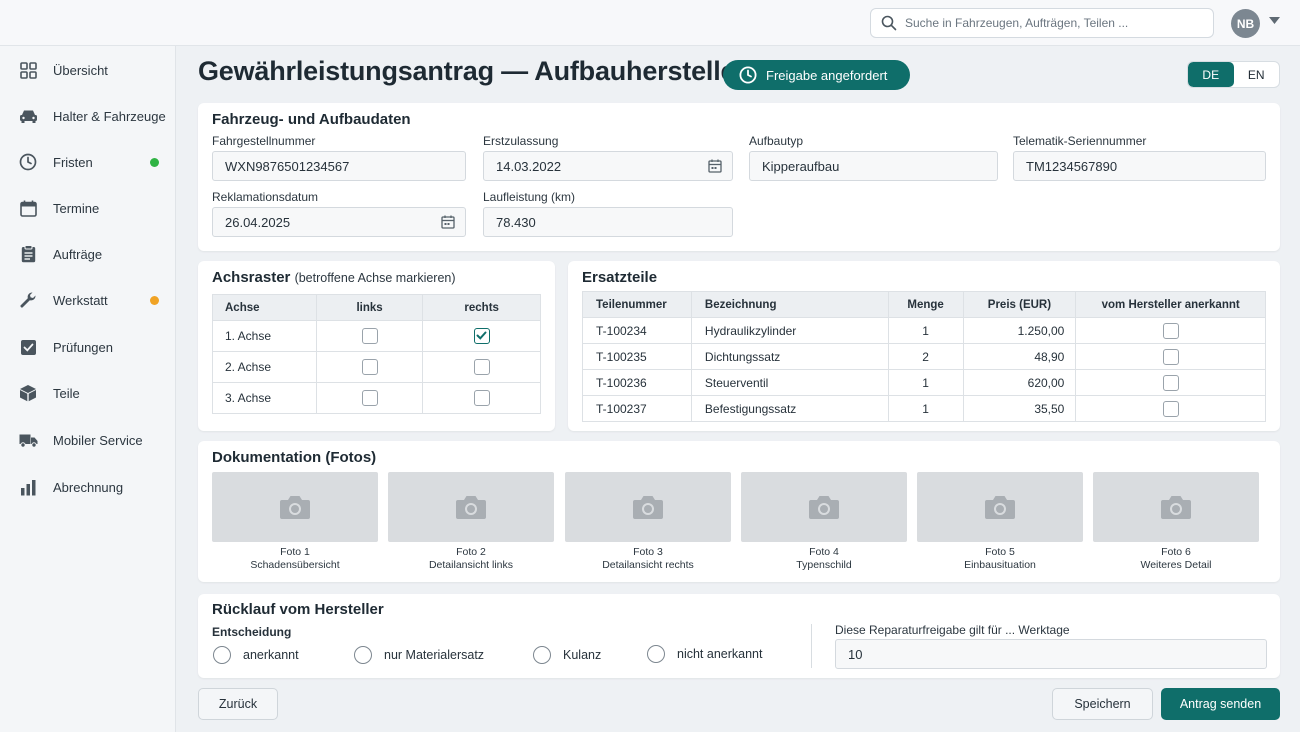 The height and width of the screenshot is (732, 1300). I want to click on part-quantity: 1, so click(925, 382).